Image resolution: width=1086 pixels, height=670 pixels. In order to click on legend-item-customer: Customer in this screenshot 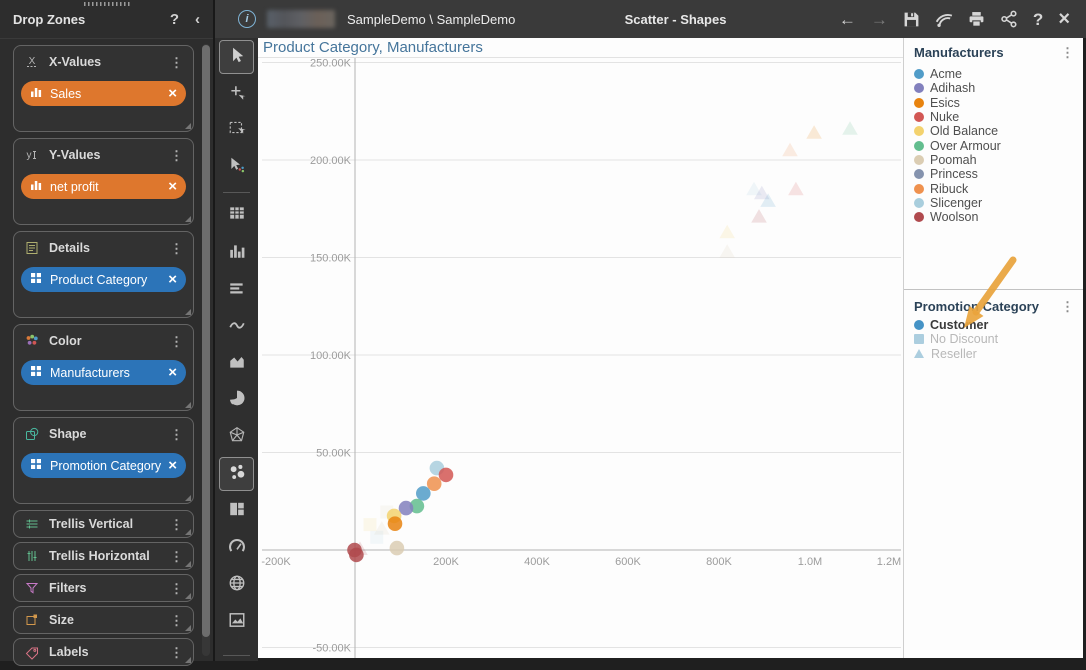, I will do `click(956, 325)`.